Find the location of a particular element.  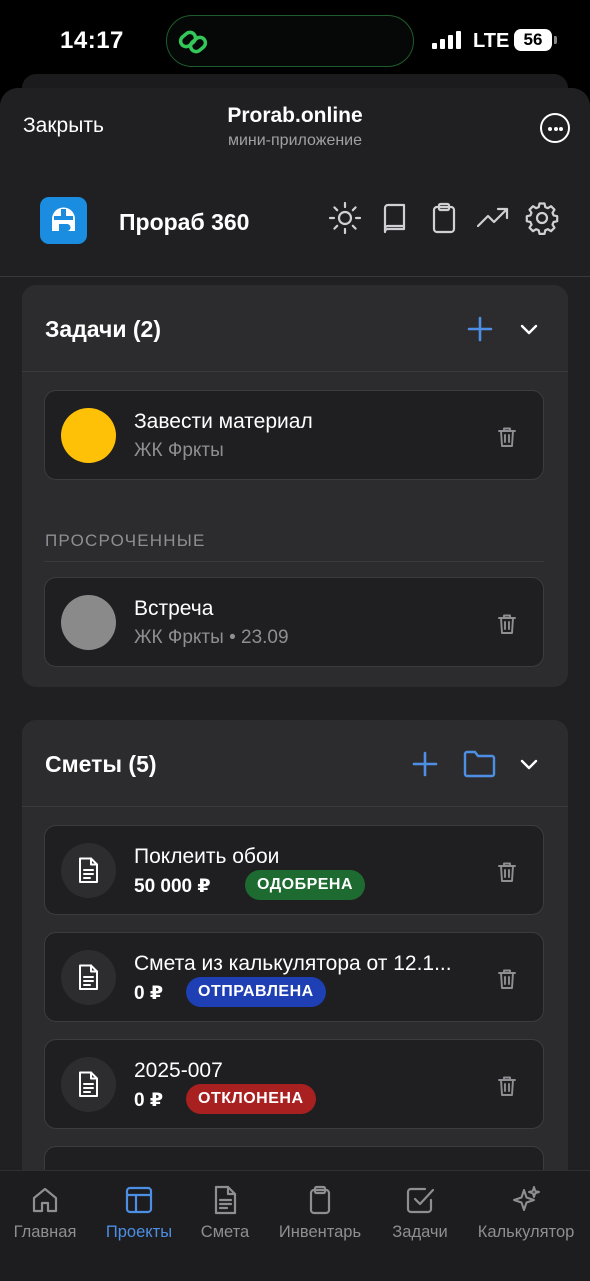

tab-tasks: Задачи is located at coordinates (420, 1226).